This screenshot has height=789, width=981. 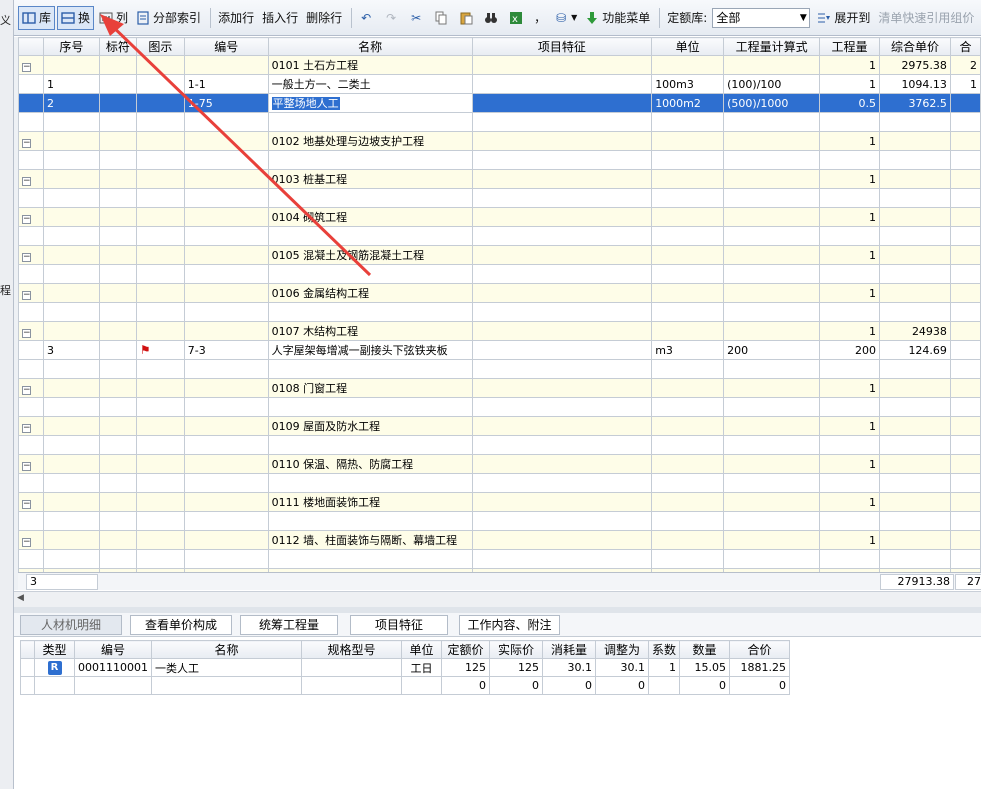 What do you see at coordinates (915, 103) in the screenshot?
I see `cell-price: 3762.5` at bounding box center [915, 103].